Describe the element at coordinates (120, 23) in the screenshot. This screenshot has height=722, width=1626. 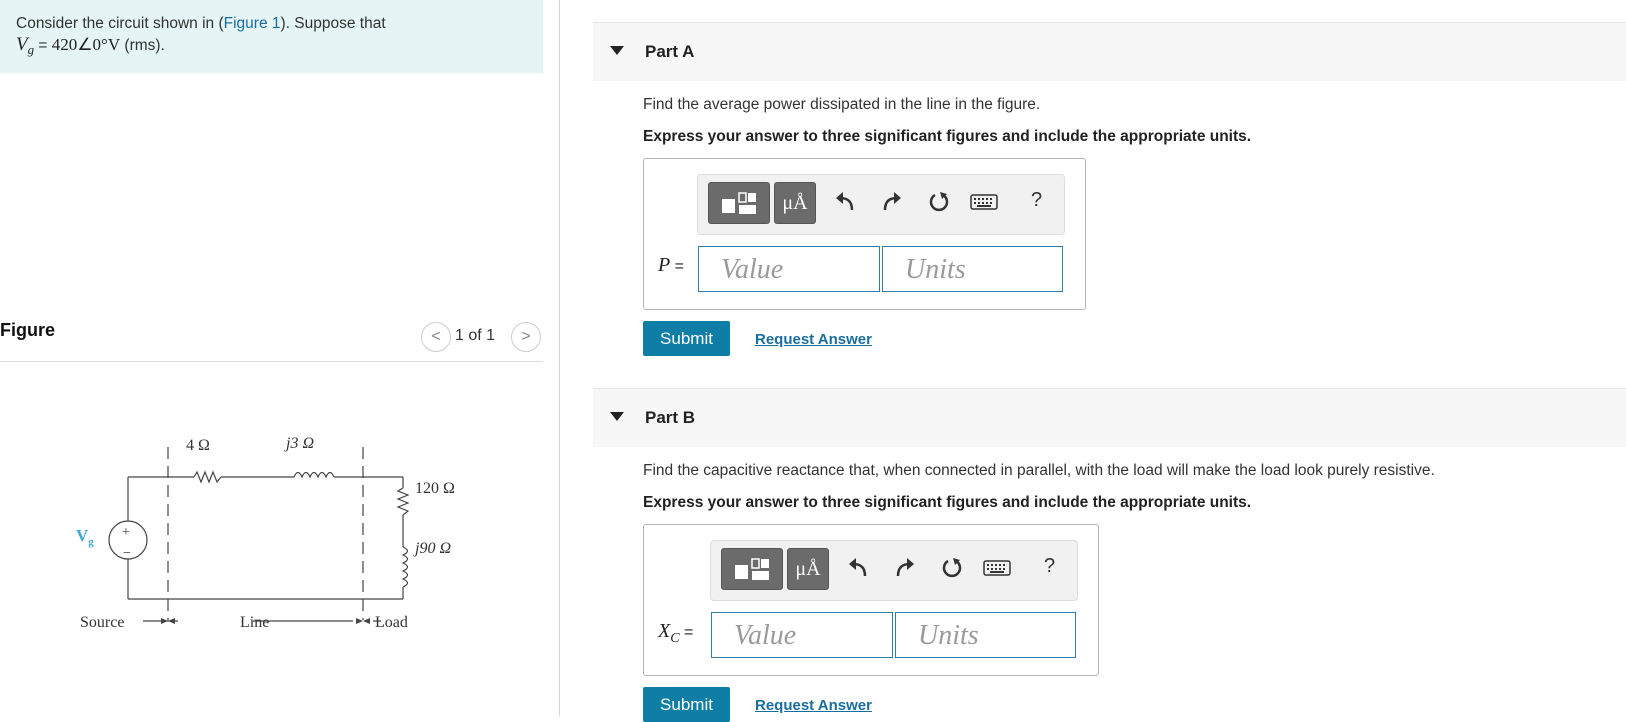
I see `intro-text-pre: Consider the circuit shown in (` at that location.